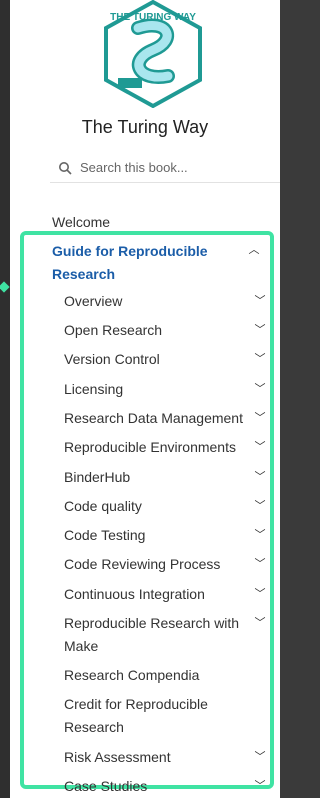 This screenshot has height=798, width=320. I want to click on nav-item-label: Reproducible Research with Make, so click(152, 634).